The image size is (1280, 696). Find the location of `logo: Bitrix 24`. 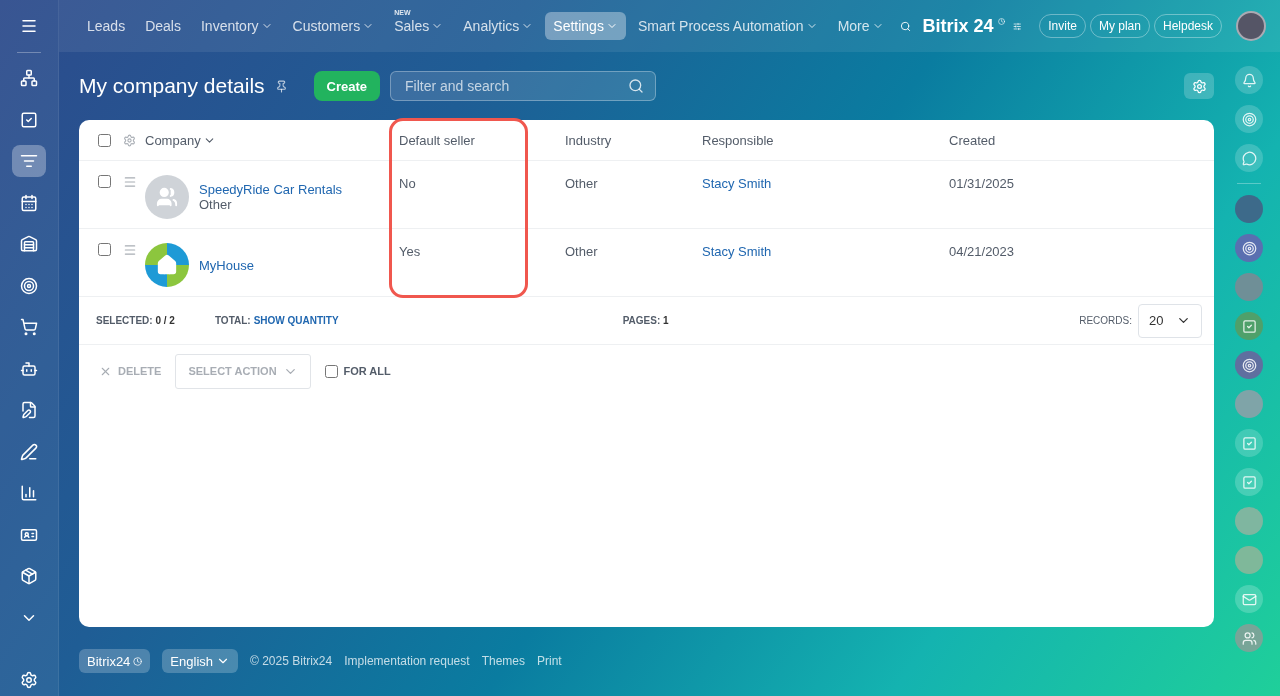

logo: Bitrix 24 is located at coordinates (958, 26).